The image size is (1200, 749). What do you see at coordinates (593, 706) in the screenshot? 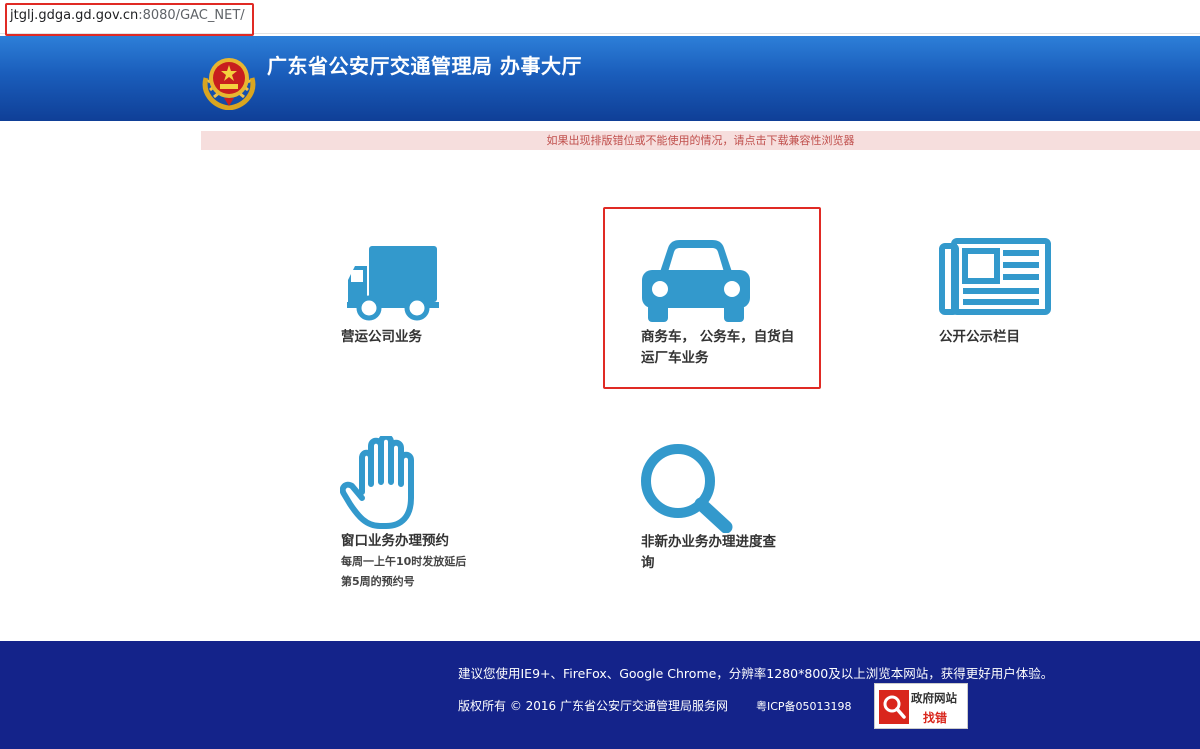
I see `copyright-text: 版权所有 © 2016 广东省公安厅交通管理局服务网` at bounding box center [593, 706].